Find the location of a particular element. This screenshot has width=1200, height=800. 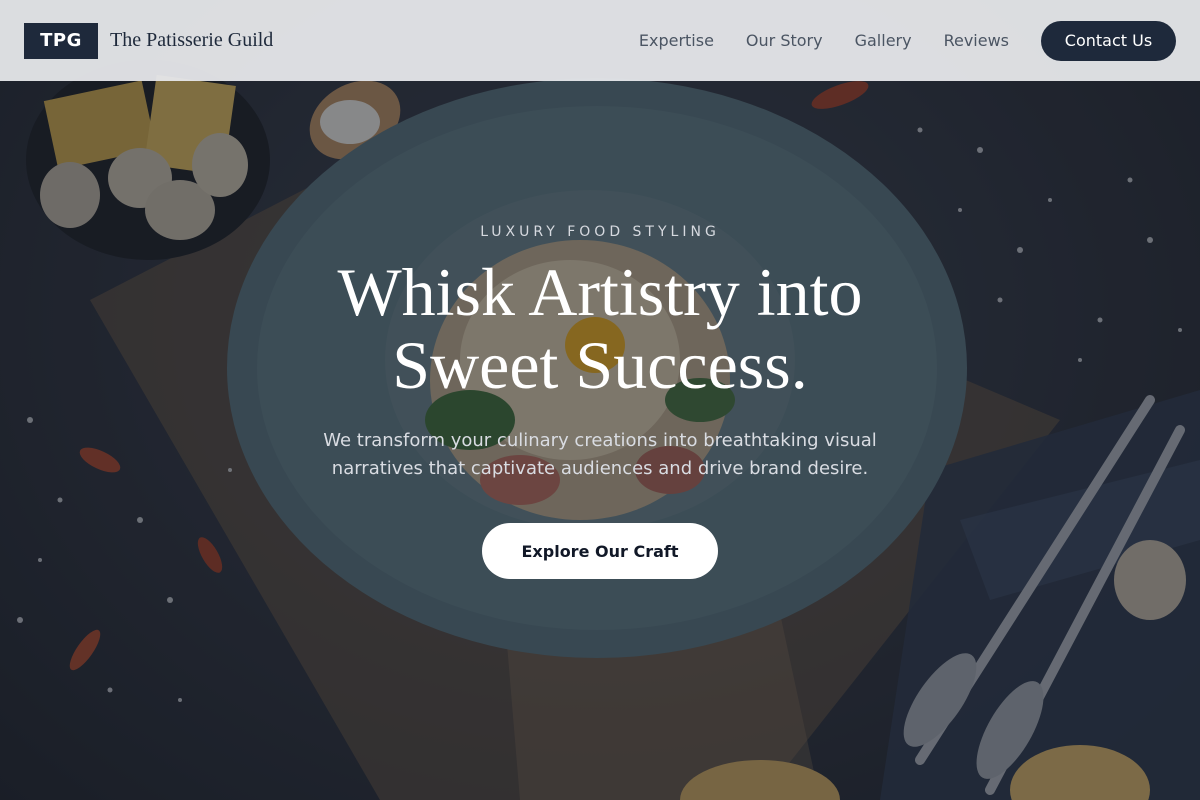

hero-eyebrow: LUXURY FOOD STYLING is located at coordinates (600, 232).